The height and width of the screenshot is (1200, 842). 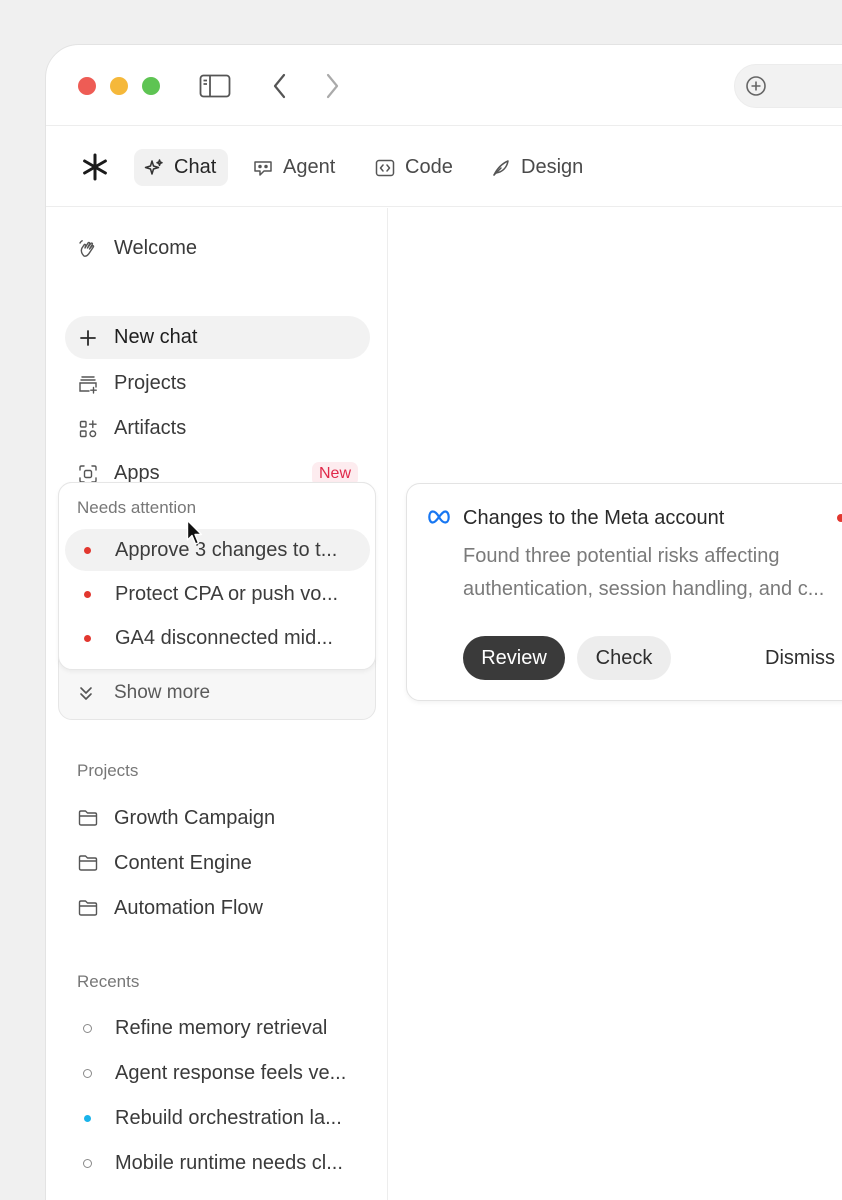 I want to click on back-arrow-icon, so click(x=280, y=86).